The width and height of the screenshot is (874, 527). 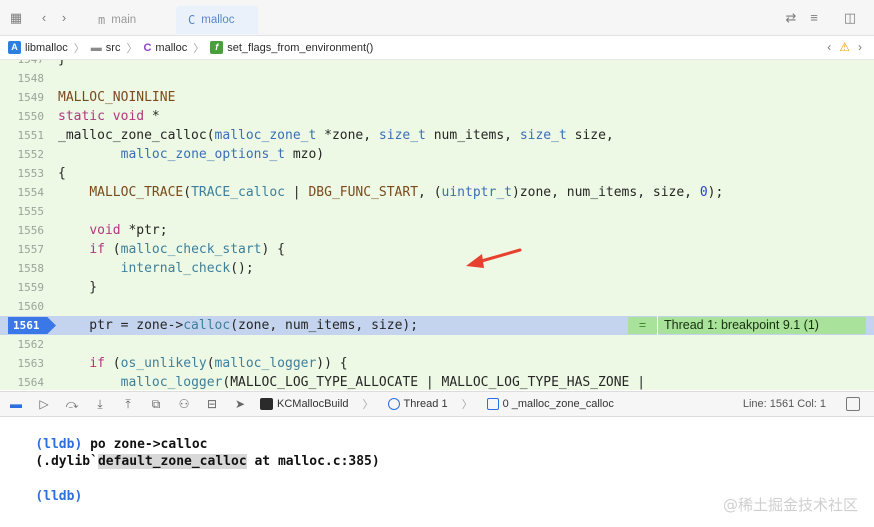 What do you see at coordinates (437, 116) in the screenshot?
I see `code-line: 1550 static void *` at bounding box center [437, 116].